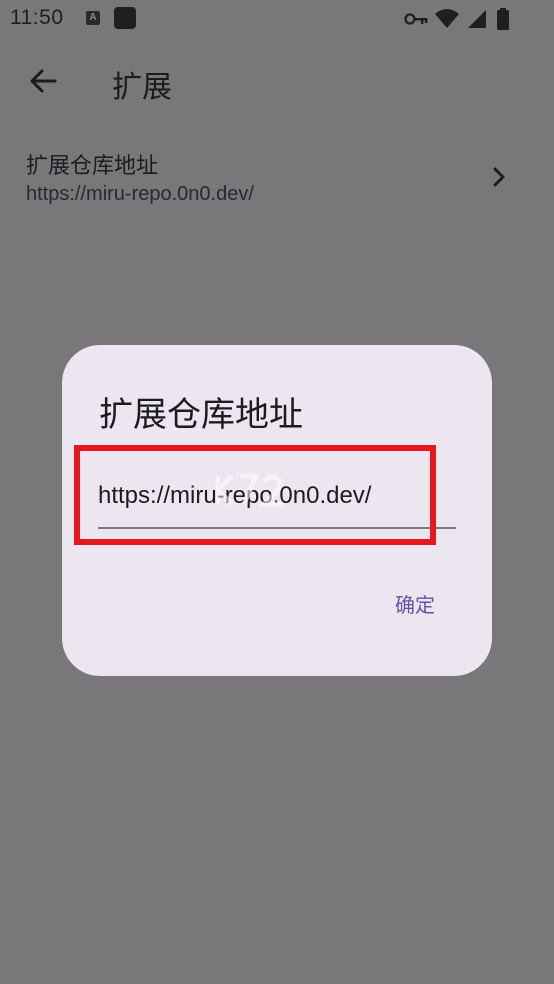 The width and height of the screenshot is (554, 984). What do you see at coordinates (415, 603) in the screenshot?
I see `confirm-button: 确定` at bounding box center [415, 603].